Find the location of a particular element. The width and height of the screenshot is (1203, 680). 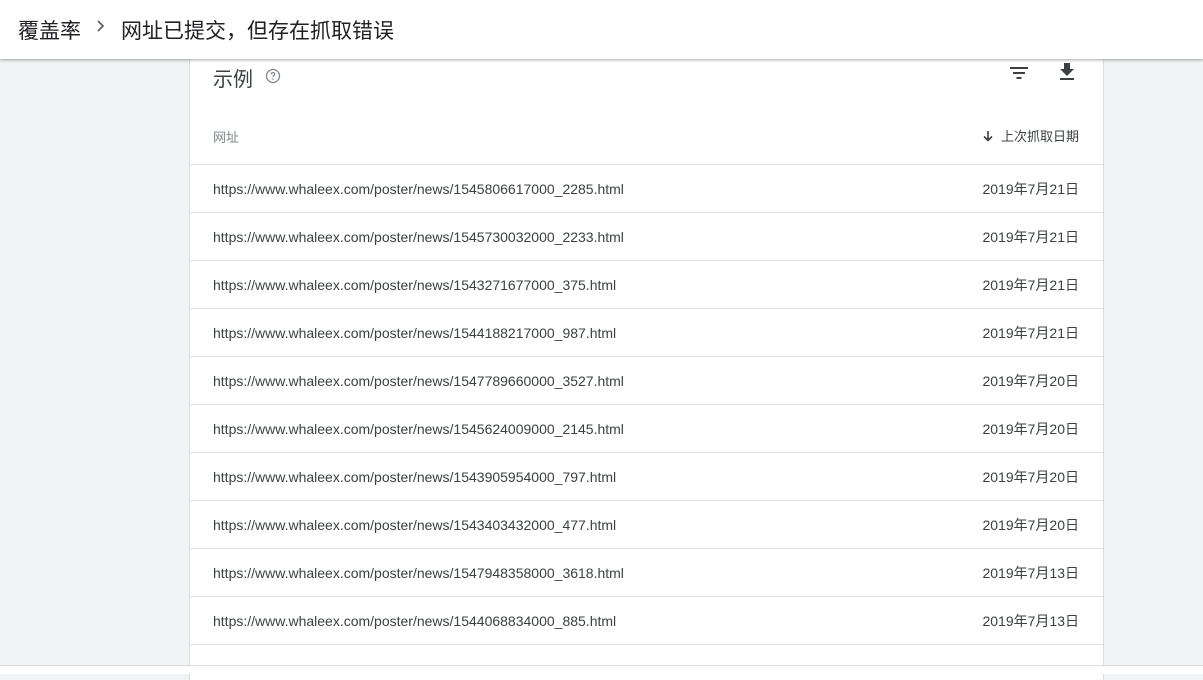

column-header-date-label: 上次抓取日期 is located at coordinates (1039, 136).